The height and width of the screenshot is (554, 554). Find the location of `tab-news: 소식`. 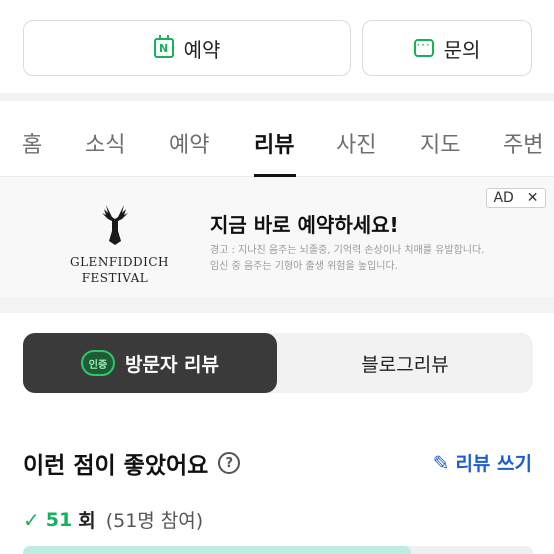

tab-news: 소식 is located at coordinates (105, 143).